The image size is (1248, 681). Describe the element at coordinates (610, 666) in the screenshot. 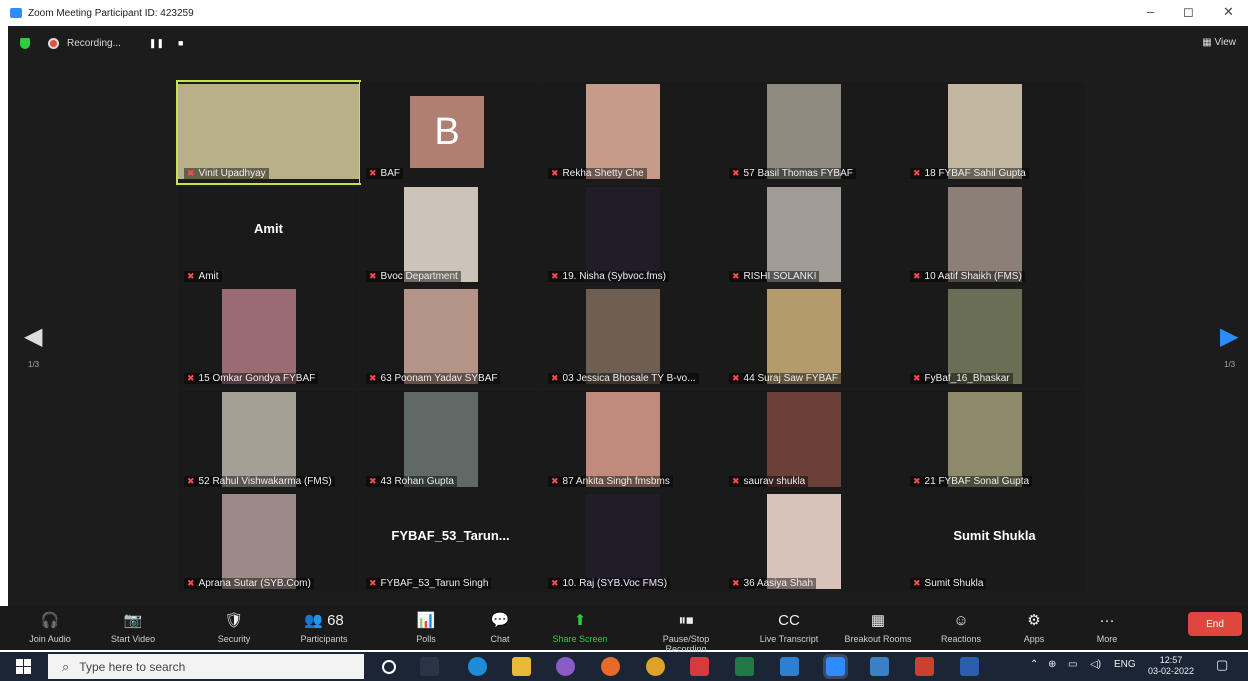

I see `firefox-icon` at that location.